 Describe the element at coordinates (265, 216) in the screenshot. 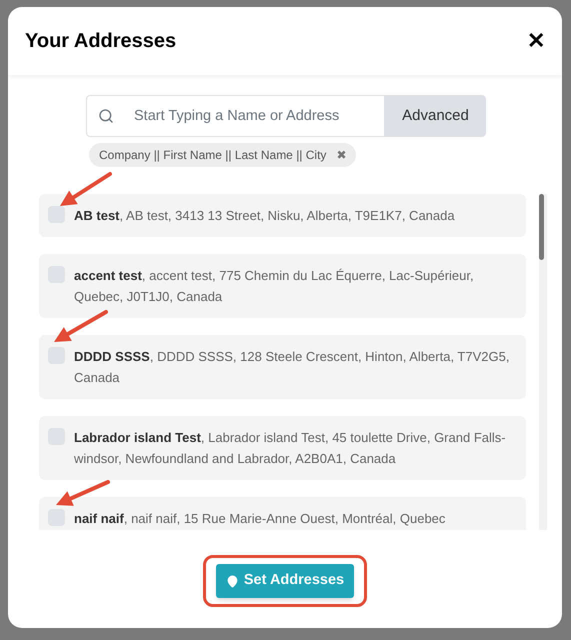

I see `address-text: AB test, AB test, 3413 13 Street, Nisku, Alberta, T9E1K7, Canada` at that location.